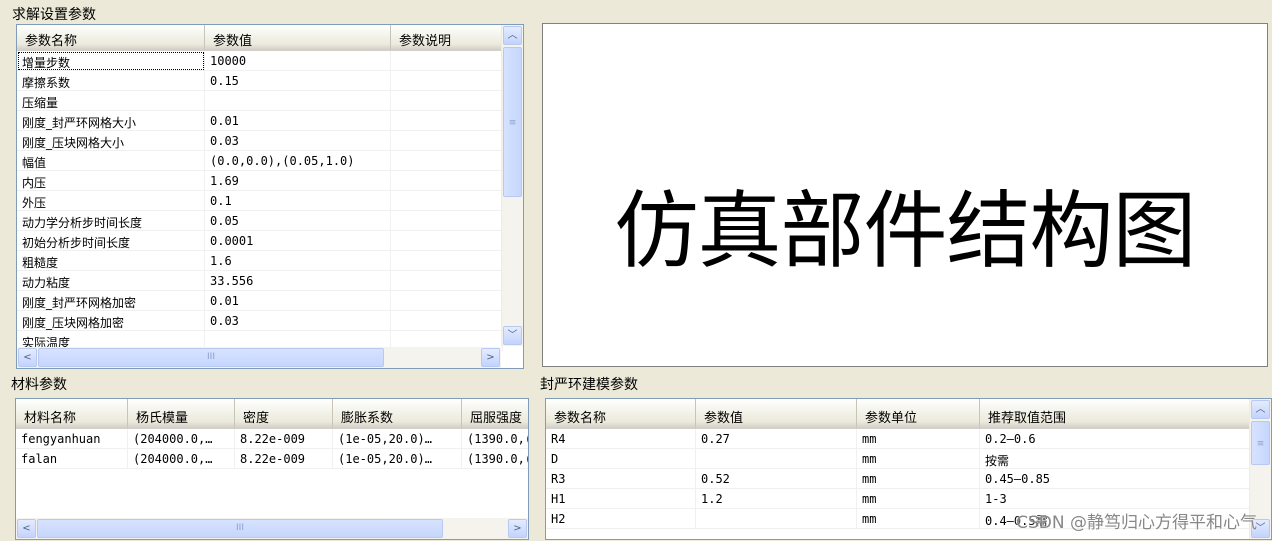 The image size is (1272, 541). Describe the element at coordinates (298, 241) in the screenshot. I see `table-cell: 0.0001` at that location.